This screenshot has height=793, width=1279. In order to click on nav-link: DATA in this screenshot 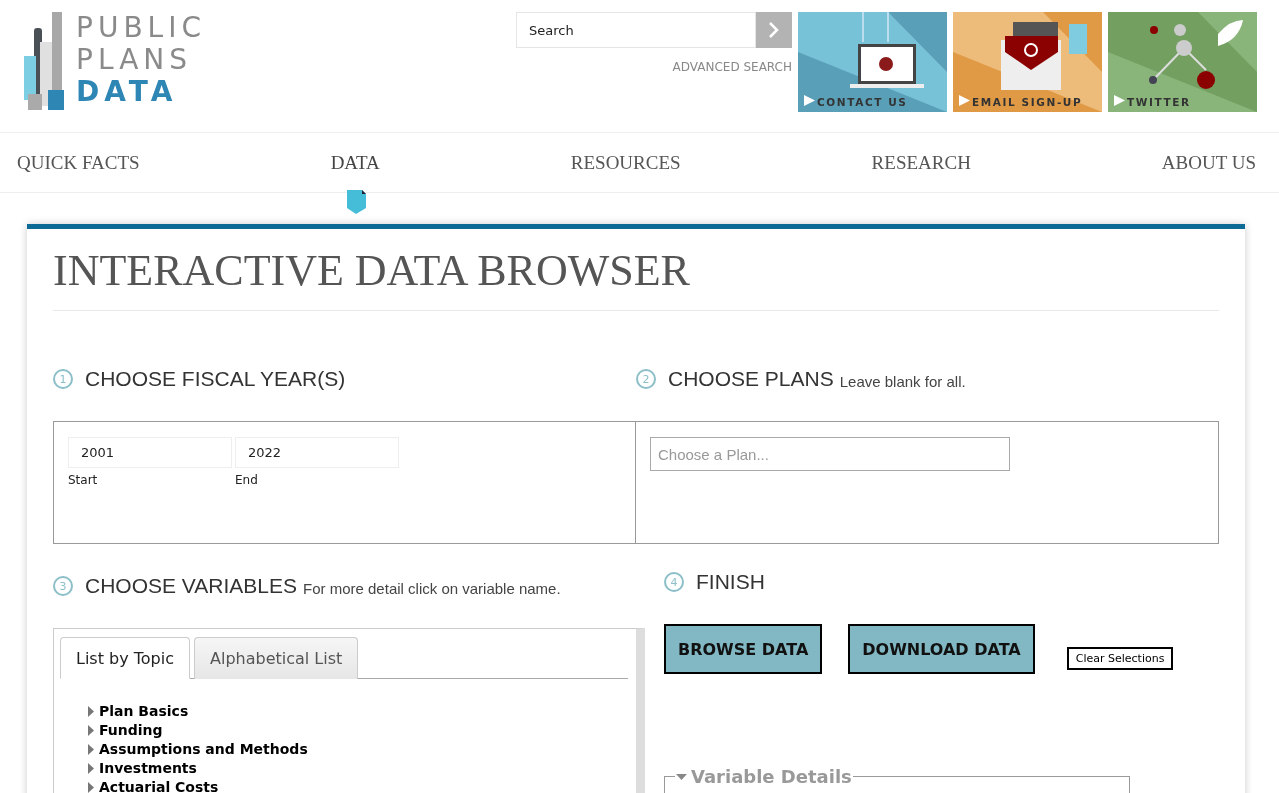, I will do `click(355, 162)`.